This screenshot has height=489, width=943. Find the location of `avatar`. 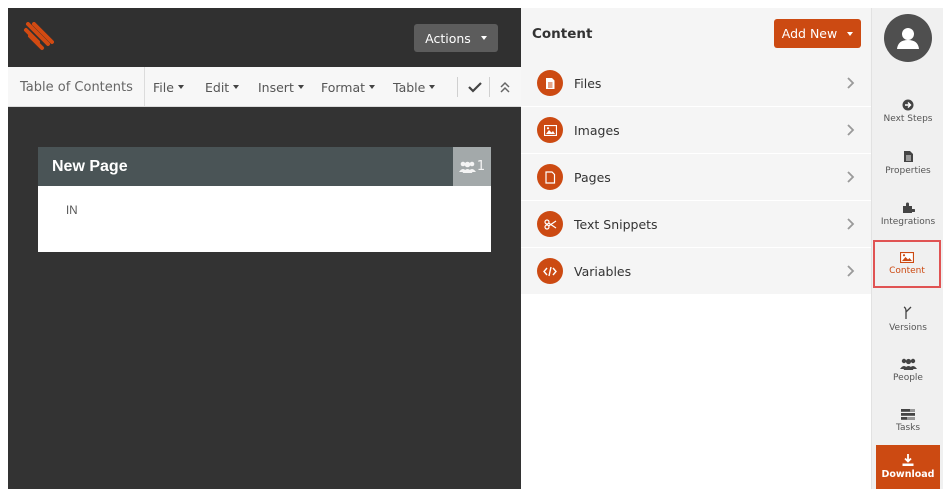

avatar is located at coordinates (908, 38).